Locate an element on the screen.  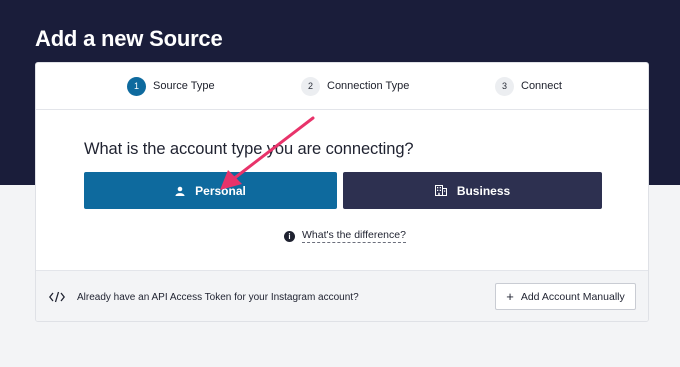
difference-link-text: What's the difference? is located at coordinates (354, 236).